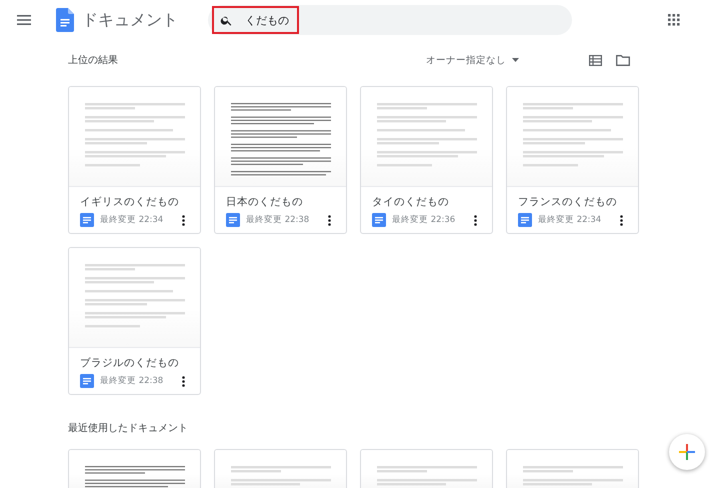 This screenshot has height=488, width=720. What do you see at coordinates (130, 20) in the screenshot?
I see `app-title: ドキュメント` at bounding box center [130, 20].